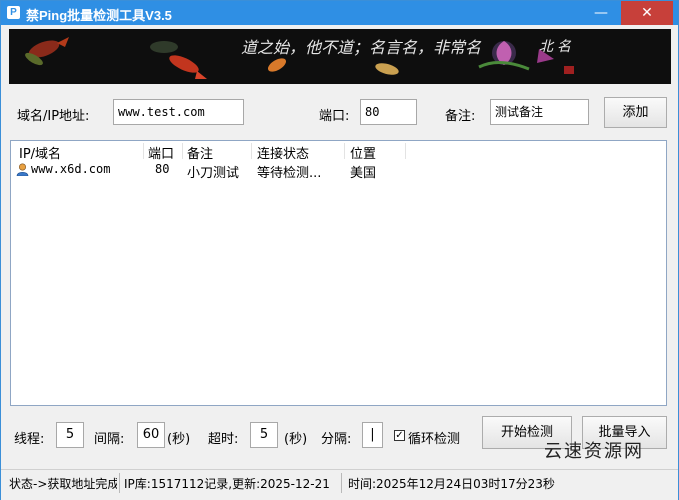 This screenshot has width=679, height=500. What do you see at coordinates (547, 47) in the screenshot?
I see `banner-sign: 北` at bounding box center [547, 47].